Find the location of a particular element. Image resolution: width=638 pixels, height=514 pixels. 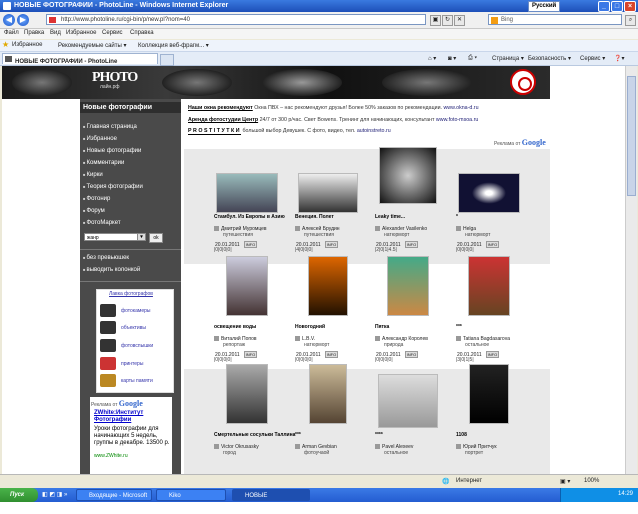

forward-button: ▶ is located at coordinates (23, 20).